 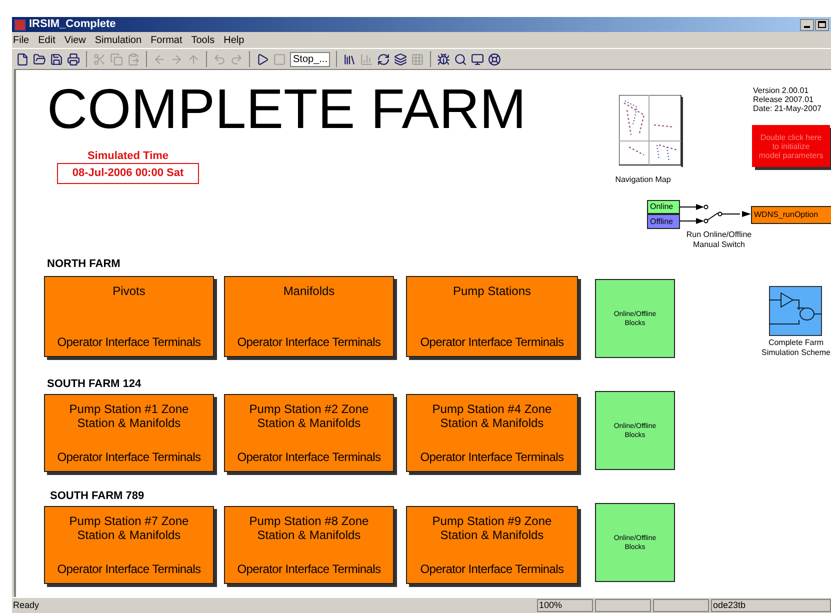 What do you see at coordinates (477, 59) in the screenshot?
I see `monitor-icon` at bounding box center [477, 59].